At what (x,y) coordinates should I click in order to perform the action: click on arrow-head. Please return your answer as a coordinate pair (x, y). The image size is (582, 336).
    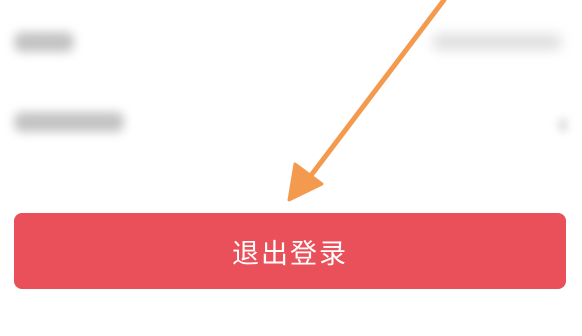
    Looking at the image, I should click on (305, 182).